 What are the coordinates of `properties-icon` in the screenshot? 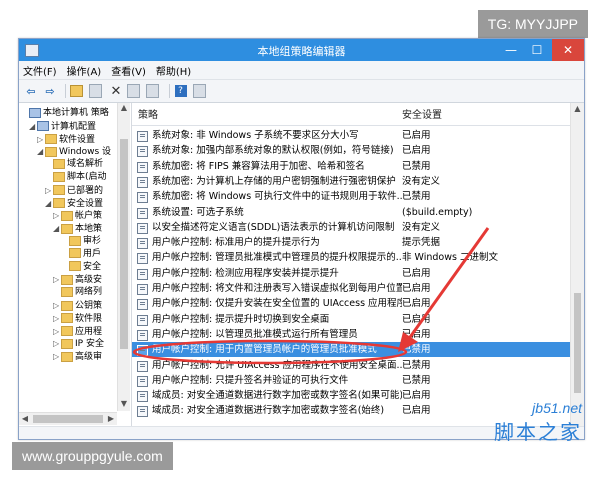 It's located at (133, 91).